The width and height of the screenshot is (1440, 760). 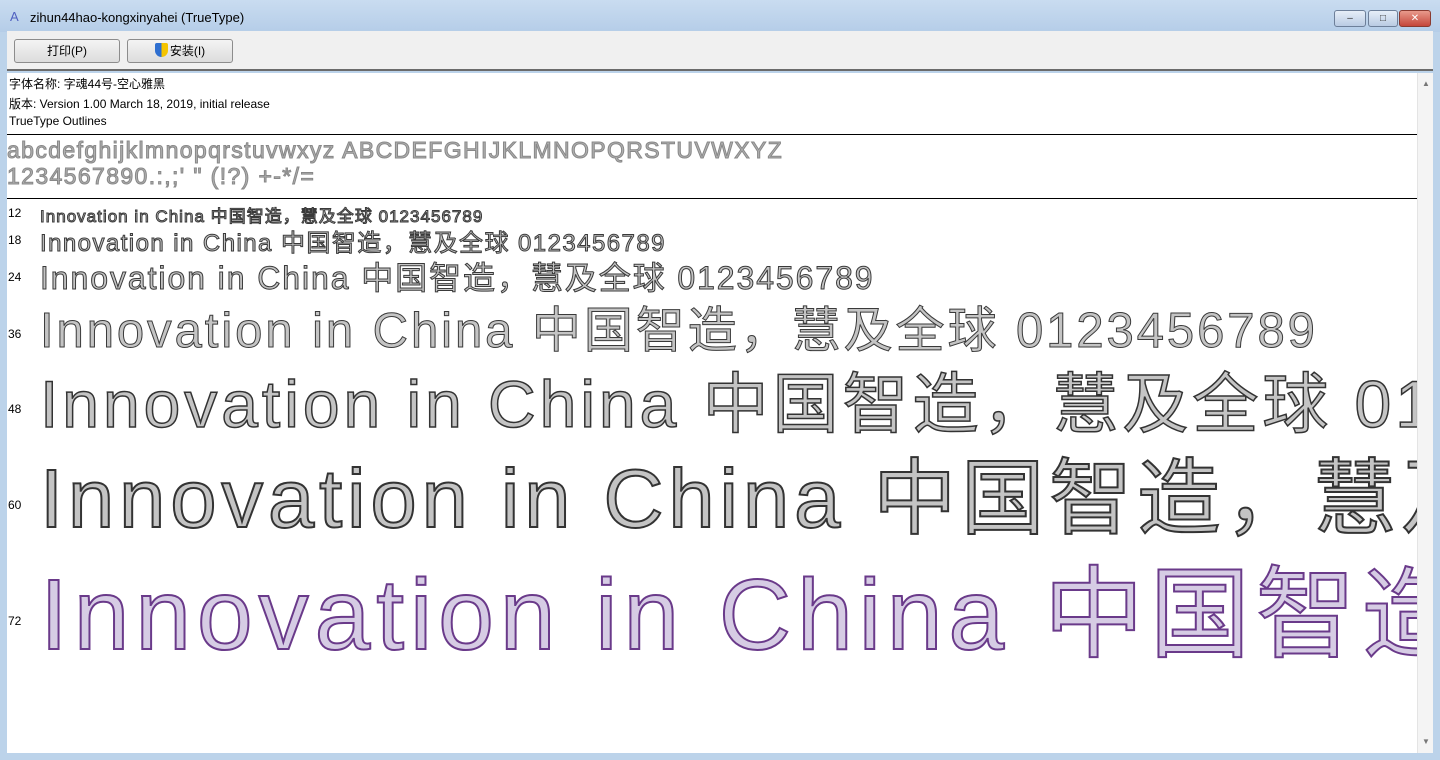 I want to click on sample-size: 12, so click(x=15, y=213).